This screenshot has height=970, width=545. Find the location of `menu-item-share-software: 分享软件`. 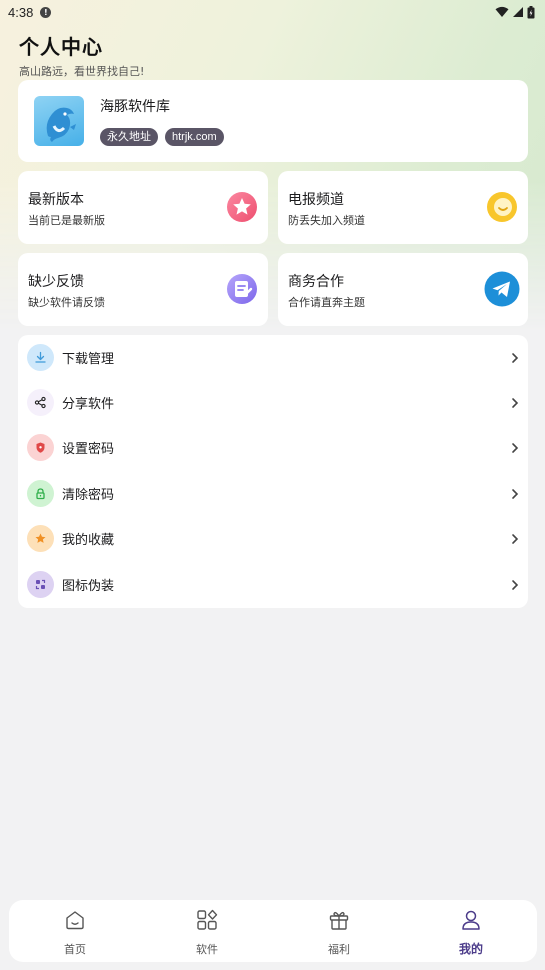

menu-item-share-software: 分享软件 is located at coordinates (273, 402).